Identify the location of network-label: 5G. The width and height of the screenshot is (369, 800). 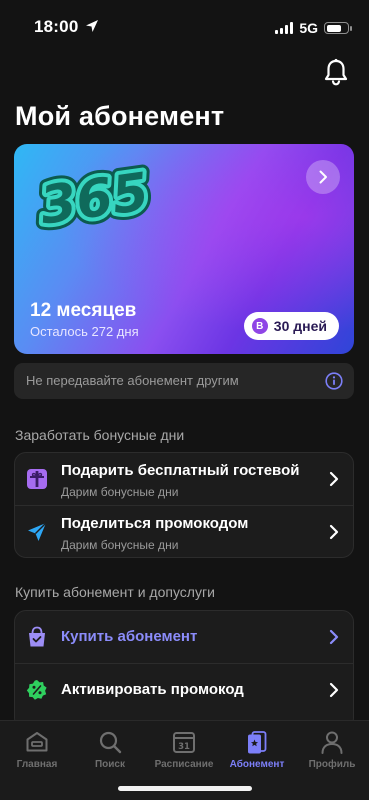
(308, 28).